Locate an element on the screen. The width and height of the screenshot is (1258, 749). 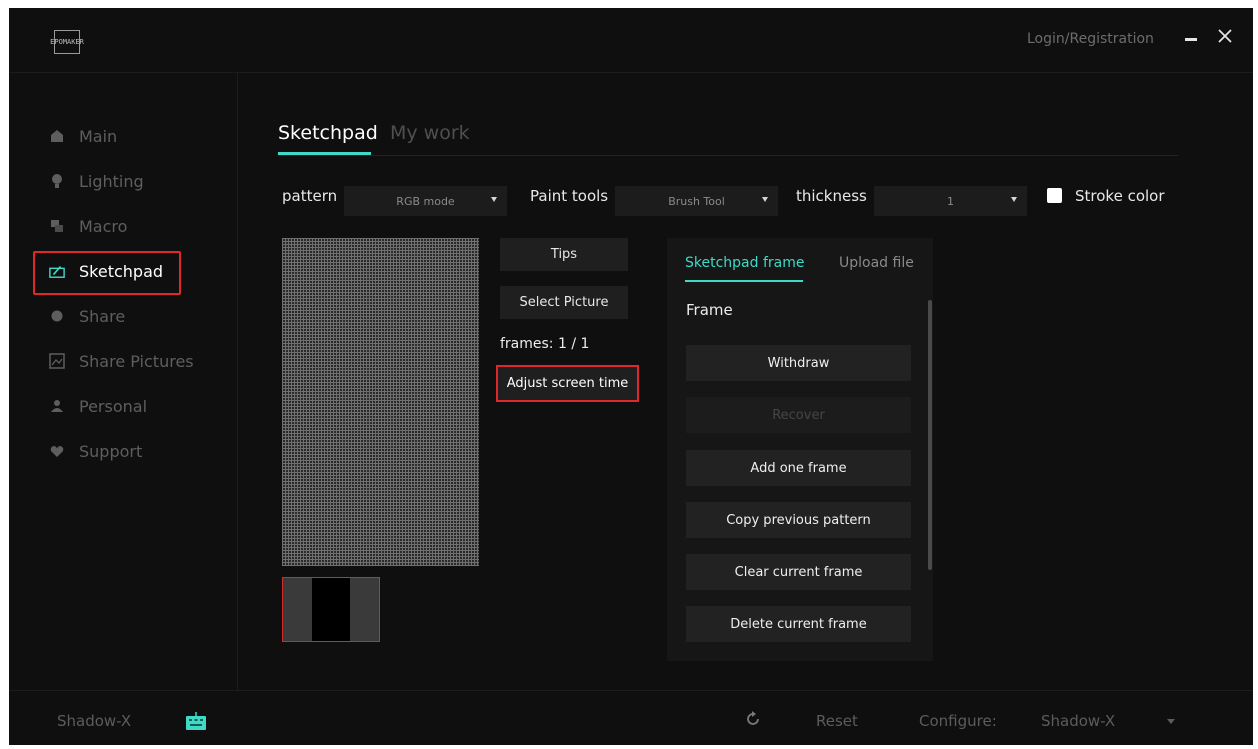
thickness-dropdown: 1 is located at coordinates (950, 201).